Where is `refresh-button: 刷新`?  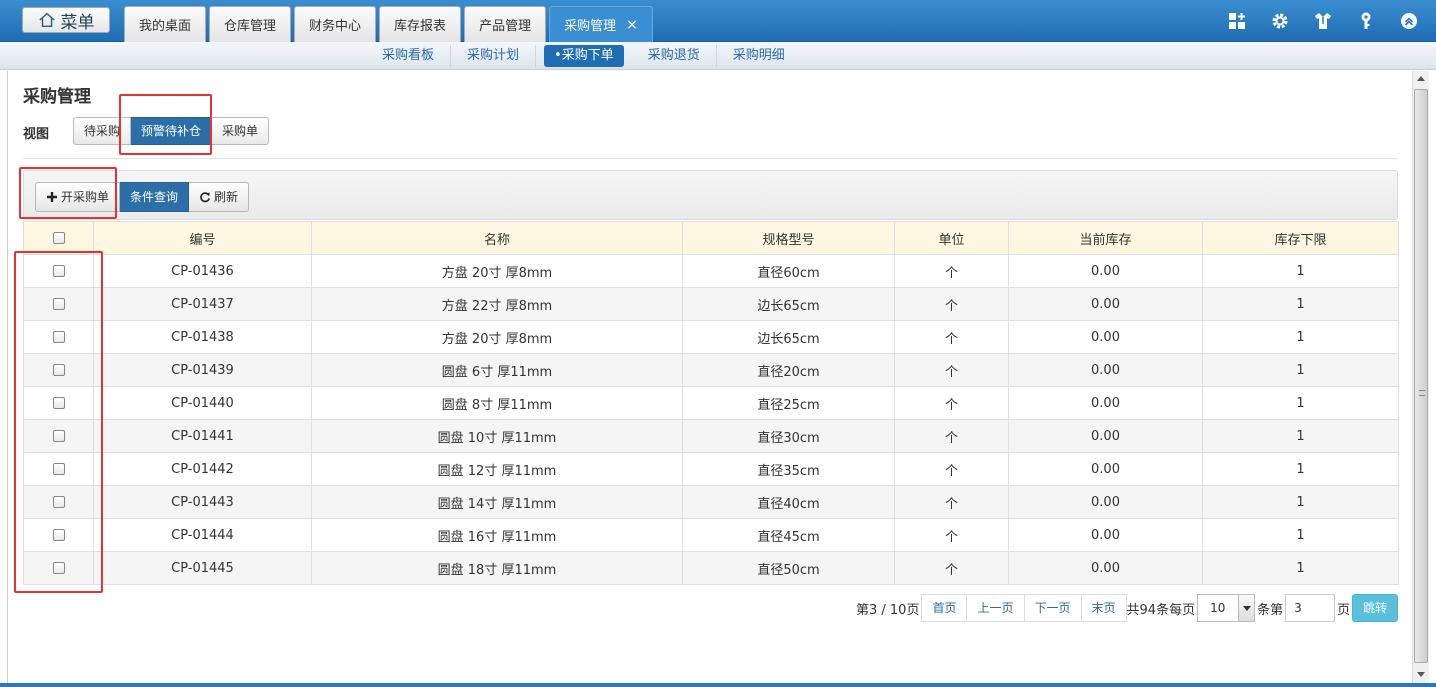
refresh-button: 刷新 is located at coordinates (219, 197).